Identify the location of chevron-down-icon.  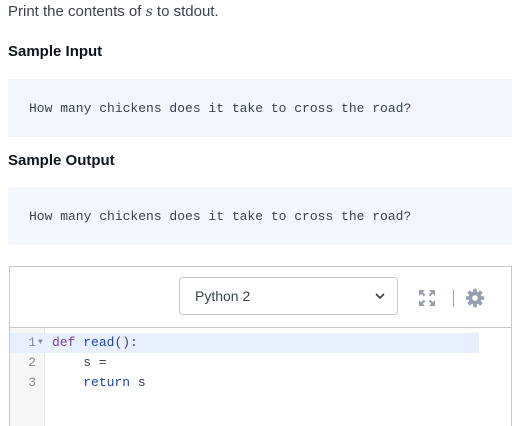
(380, 296).